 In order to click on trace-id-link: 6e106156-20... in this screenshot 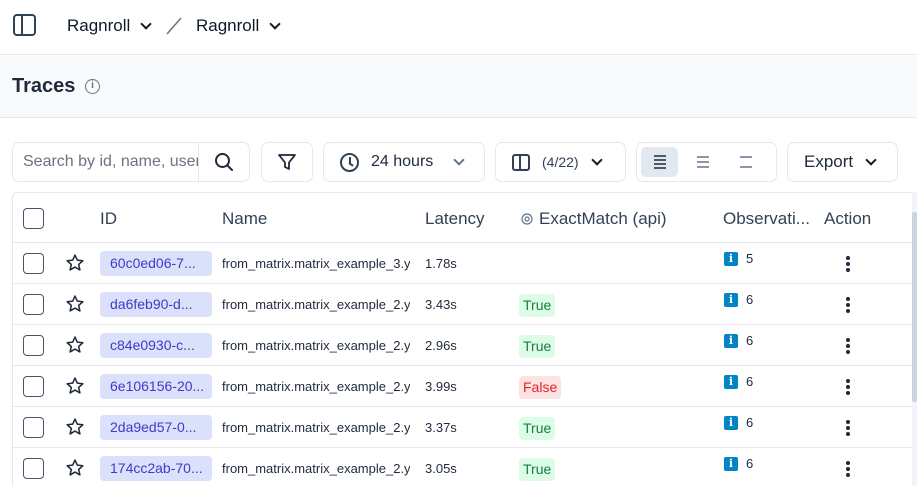, I will do `click(156, 386)`.